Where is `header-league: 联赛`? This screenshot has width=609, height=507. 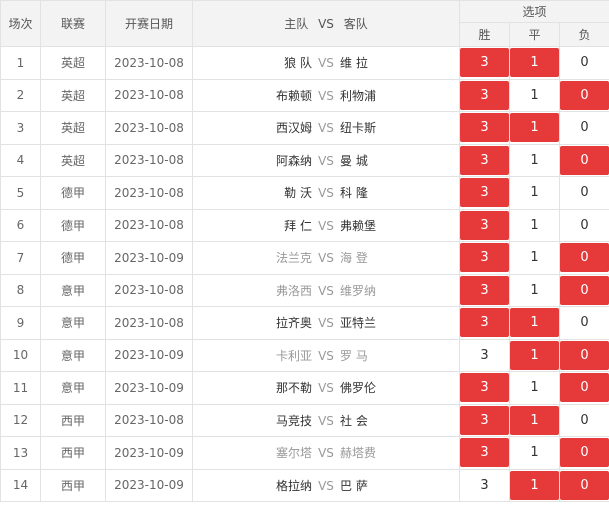
header-league: 联赛 is located at coordinates (73, 23).